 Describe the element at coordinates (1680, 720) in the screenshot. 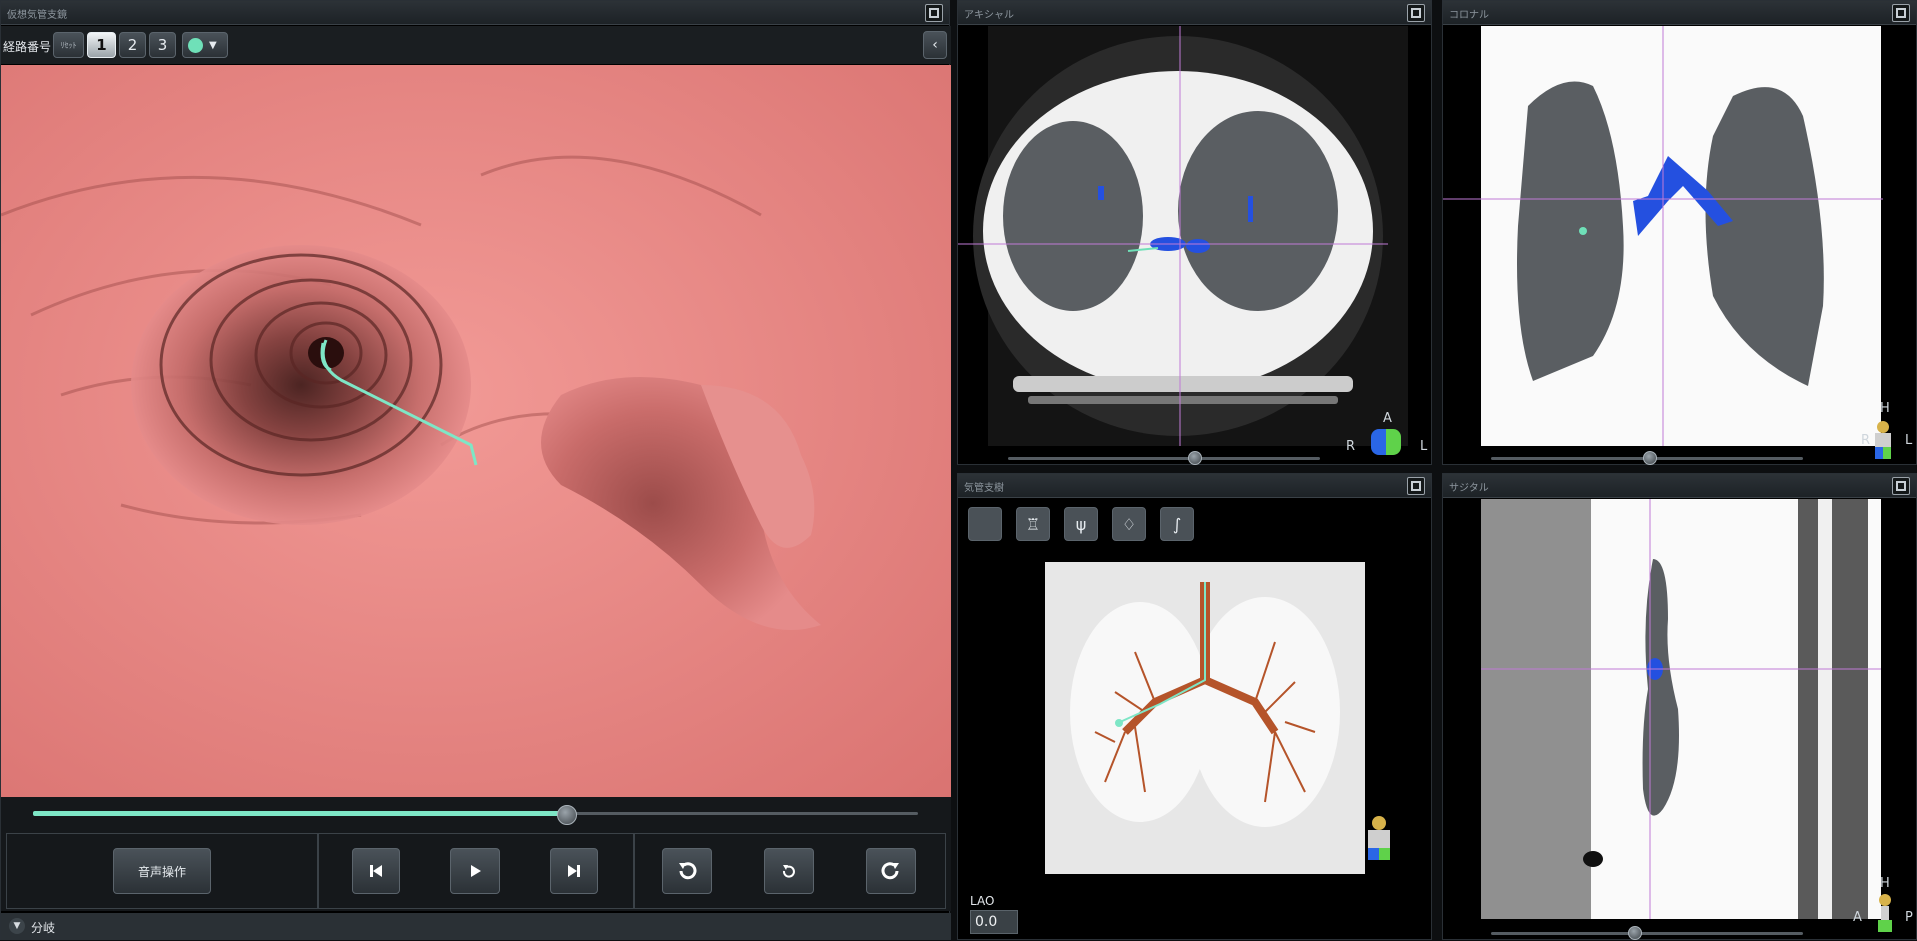

I see `sagittal-ct-image` at that location.